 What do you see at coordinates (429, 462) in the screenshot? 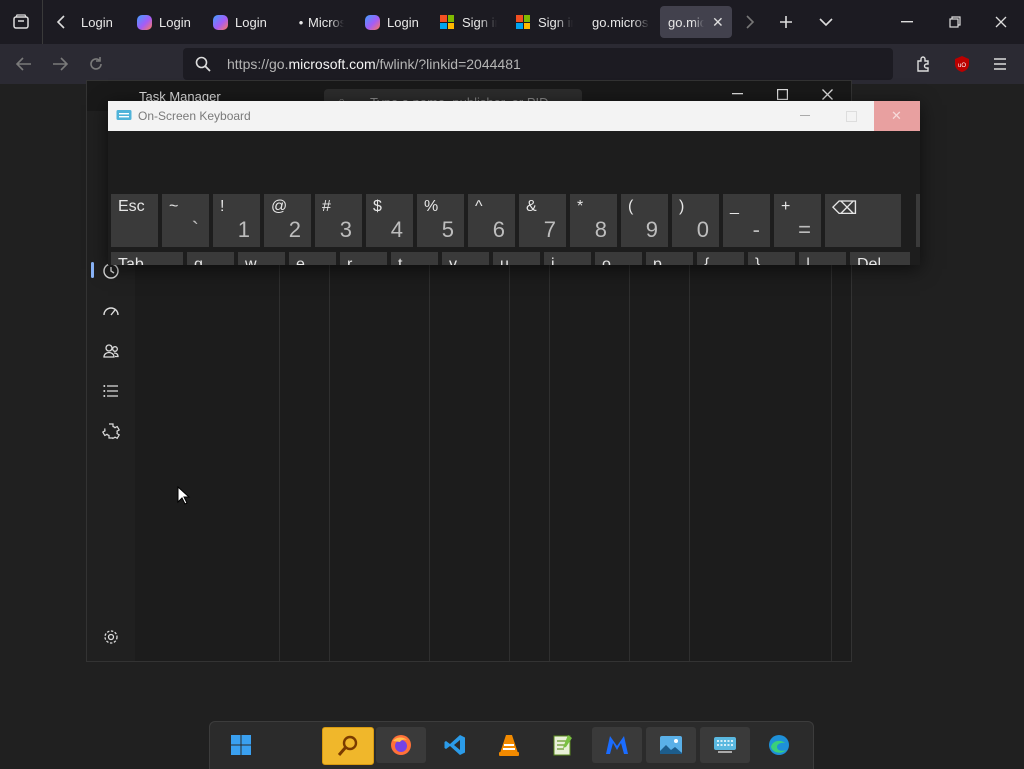
I see `column-divider` at bounding box center [429, 462].